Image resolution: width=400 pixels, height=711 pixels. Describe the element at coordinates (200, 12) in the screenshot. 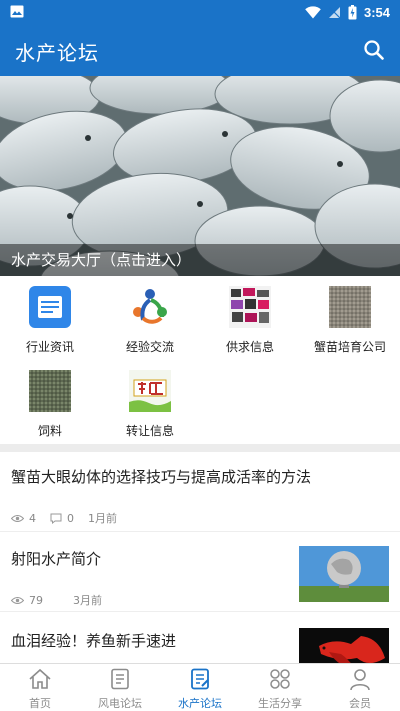

I see `status-bar: 3:54` at that location.